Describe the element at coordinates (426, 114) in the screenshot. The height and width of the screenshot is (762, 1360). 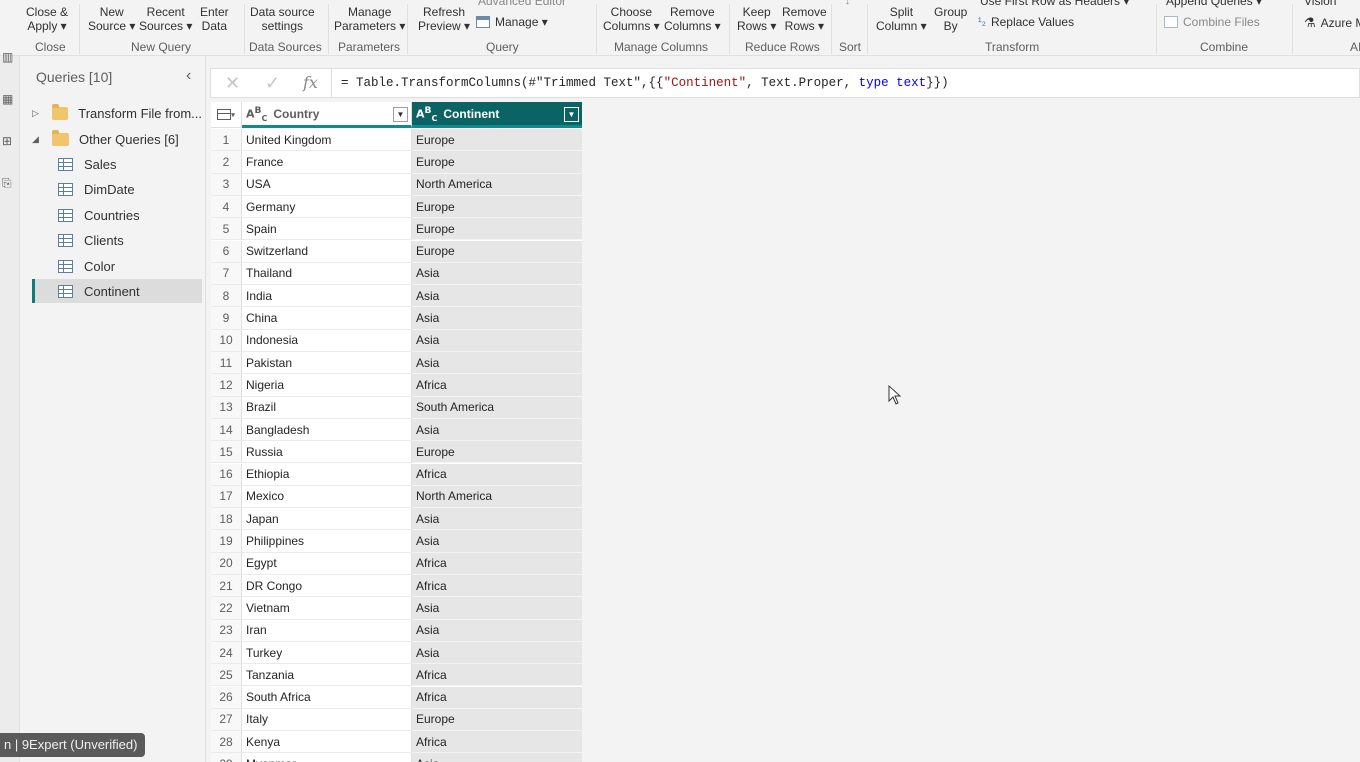
I see `text-type-icon: ABC` at that location.